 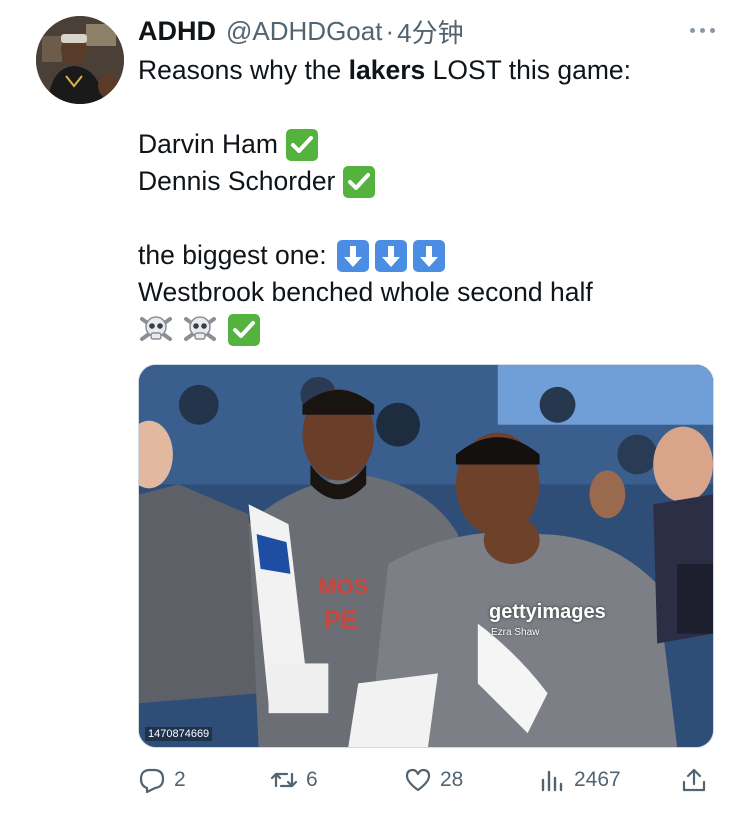 I want to click on author-handle: @ADHDGoat, so click(x=304, y=31).